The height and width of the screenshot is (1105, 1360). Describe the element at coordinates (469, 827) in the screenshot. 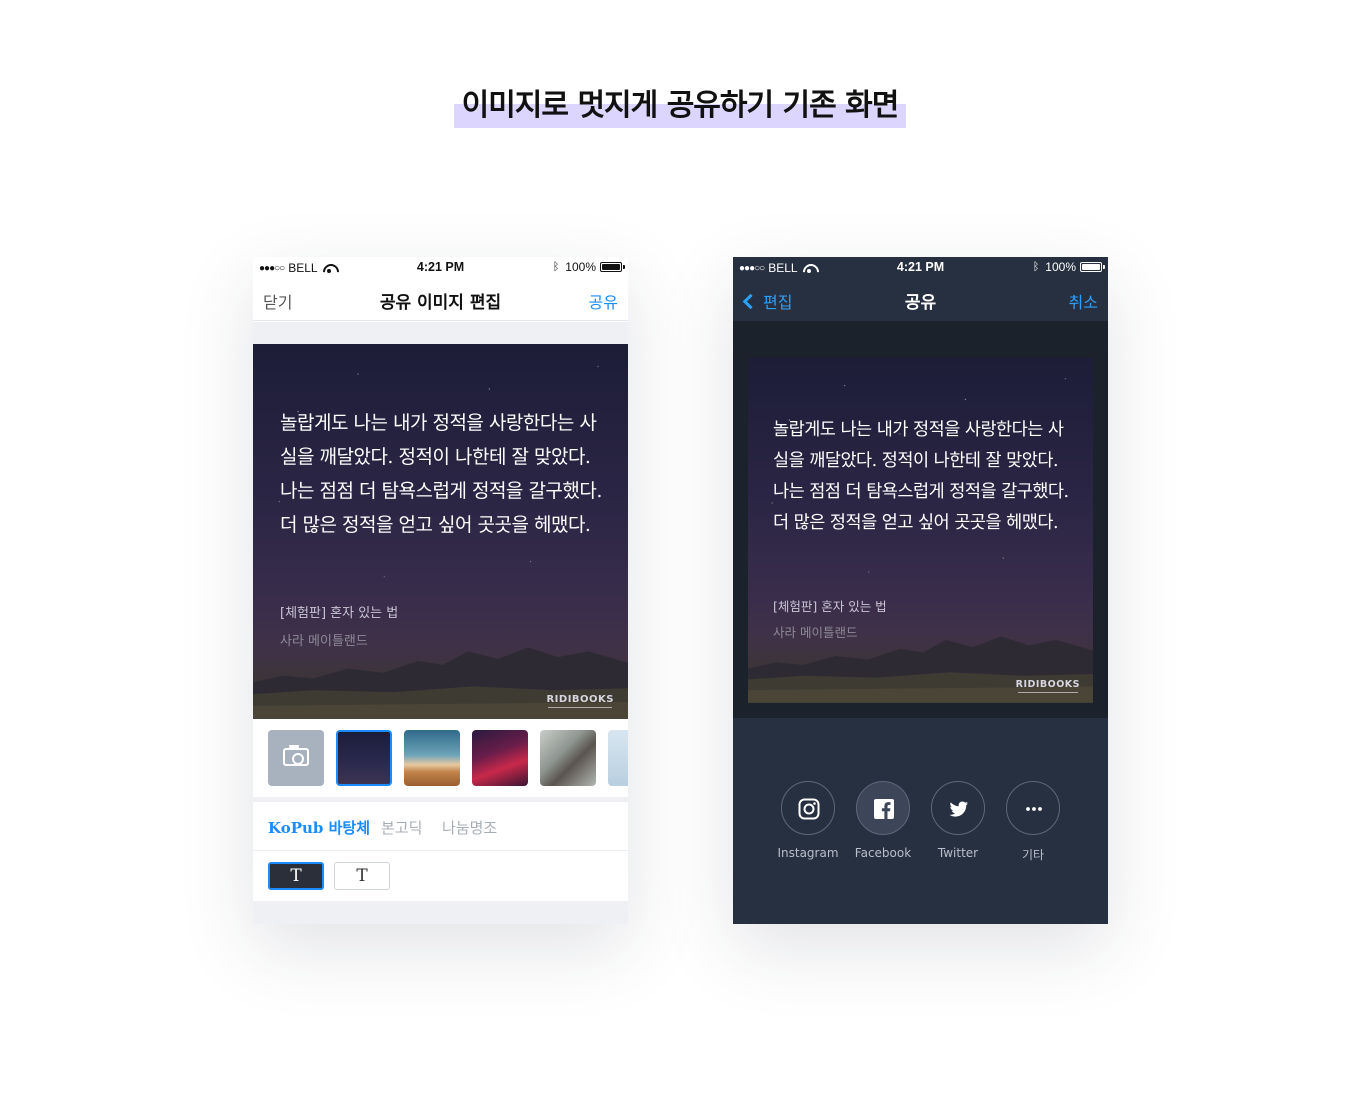

I see `font-option-myeongjo: 나눔명조` at that location.